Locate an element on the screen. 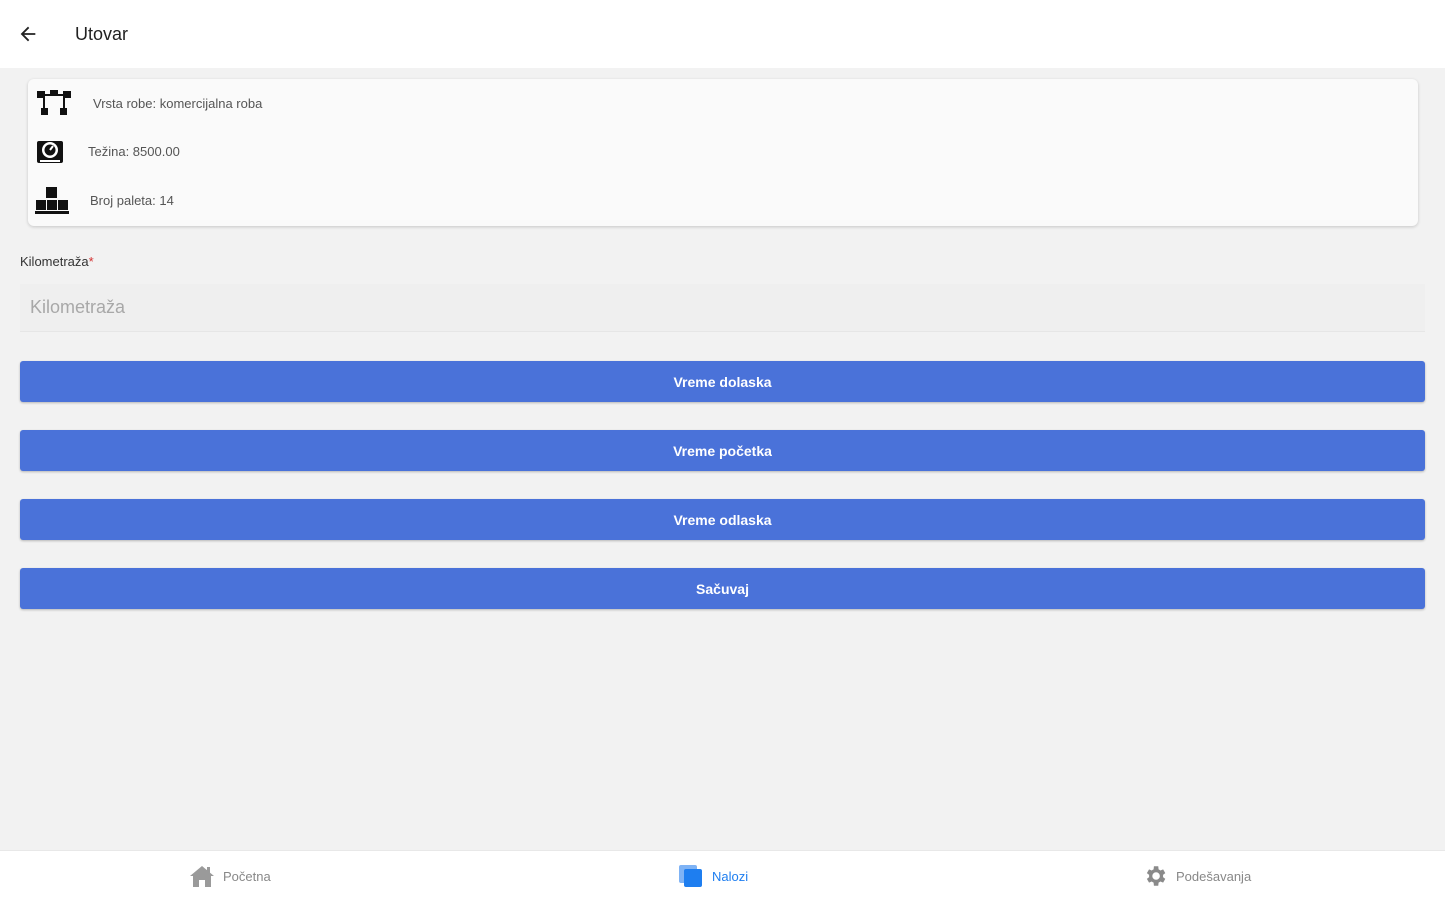 Image resolution: width=1445 pixels, height=900 pixels. weight-text: Težina: 8500.00 is located at coordinates (134, 151).